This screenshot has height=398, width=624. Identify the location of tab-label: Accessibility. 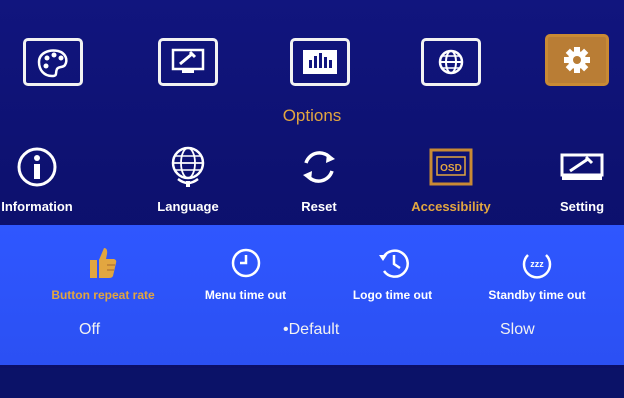
(451, 206).